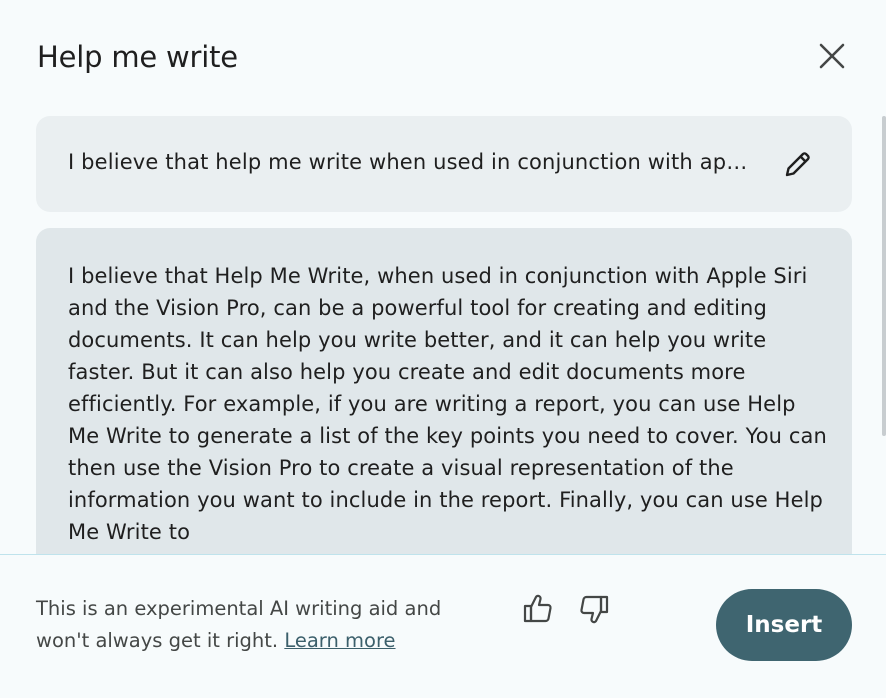 This screenshot has width=886, height=698. What do you see at coordinates (884, 276) in the screenshot?
I see `scrollbar` at bounding box center [884, 276].